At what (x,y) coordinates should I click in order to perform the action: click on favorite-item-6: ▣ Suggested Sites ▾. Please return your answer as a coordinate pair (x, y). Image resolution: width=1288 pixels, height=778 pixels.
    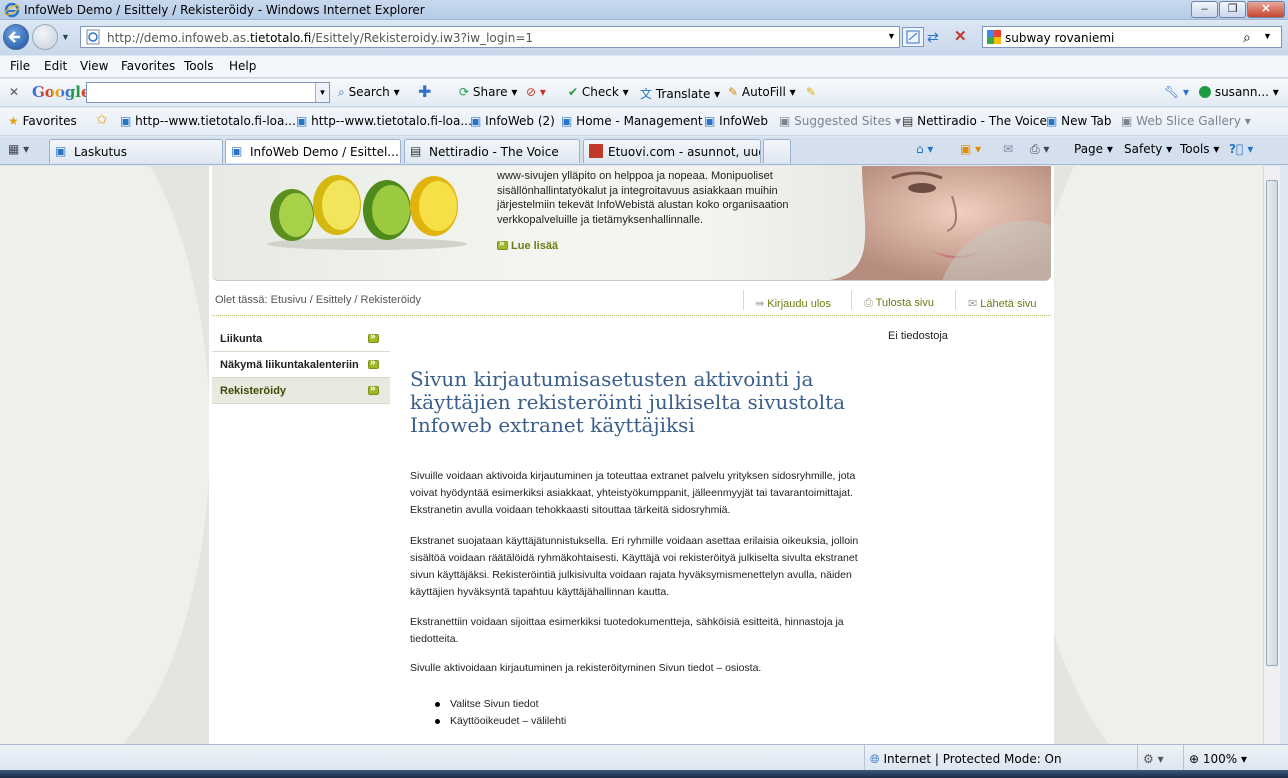
    Looking at the image, I should click on (840, 121).